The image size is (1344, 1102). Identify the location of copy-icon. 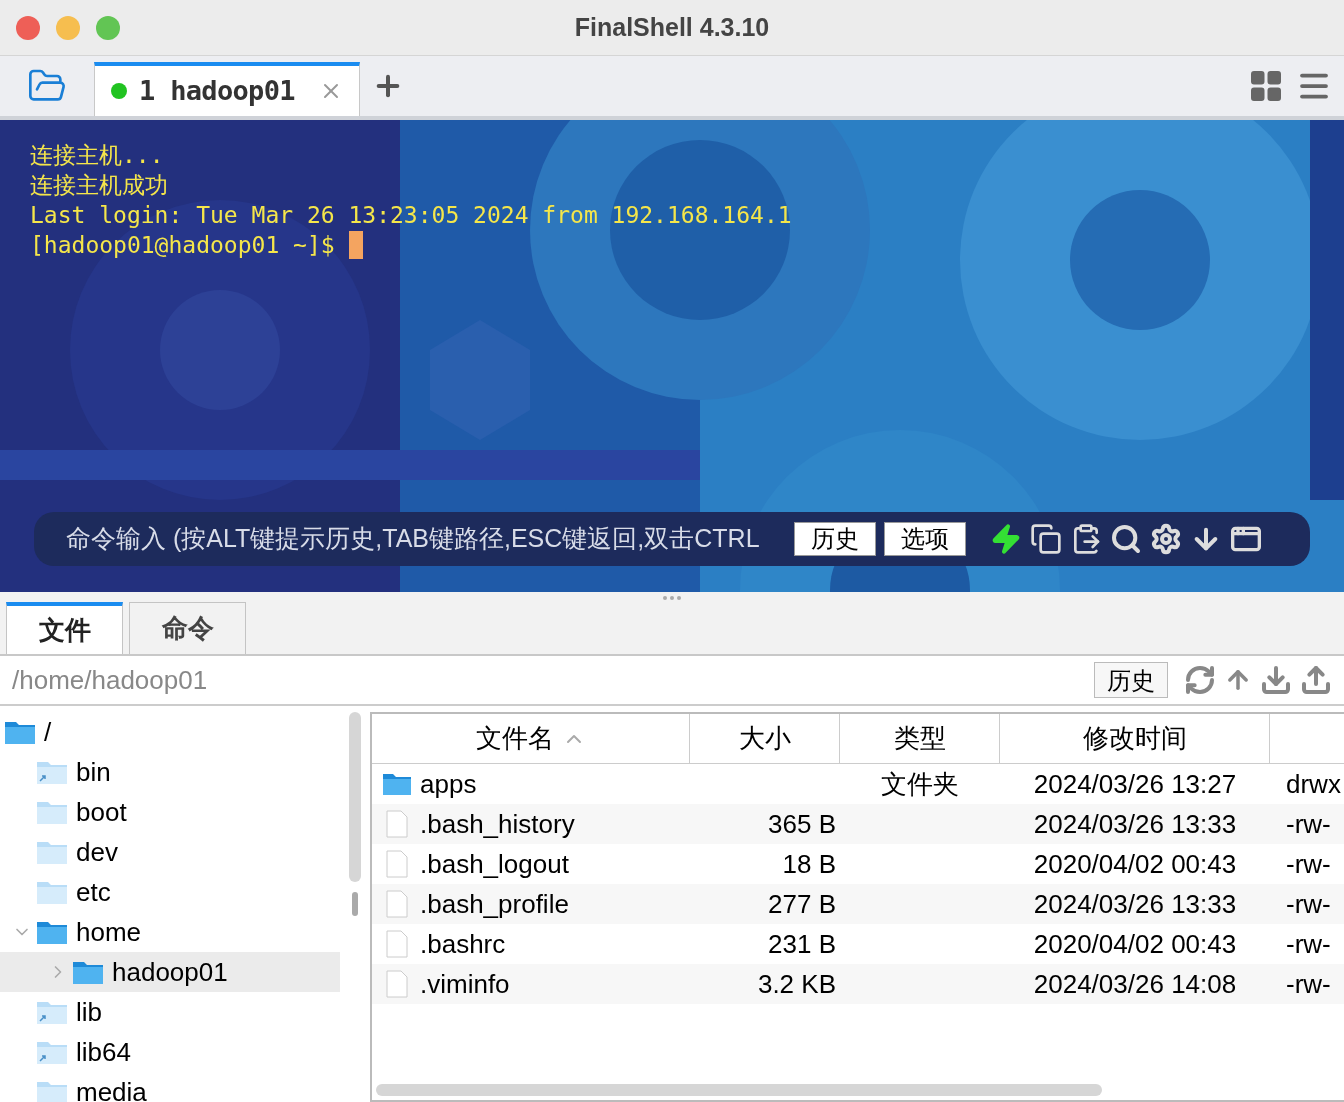
(1046, 539).